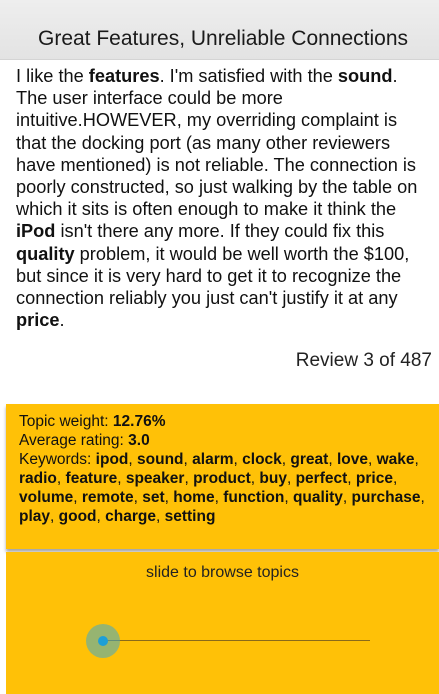  Describe the element at coordinates (38, 478) in the screenshot. I see `keyword-item: radio` at that location.